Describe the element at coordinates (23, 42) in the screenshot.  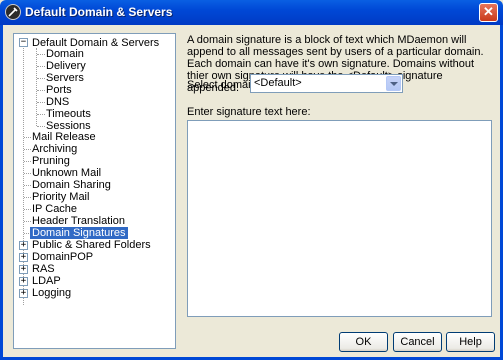
I see `root-collapse-icon: −` at that location.